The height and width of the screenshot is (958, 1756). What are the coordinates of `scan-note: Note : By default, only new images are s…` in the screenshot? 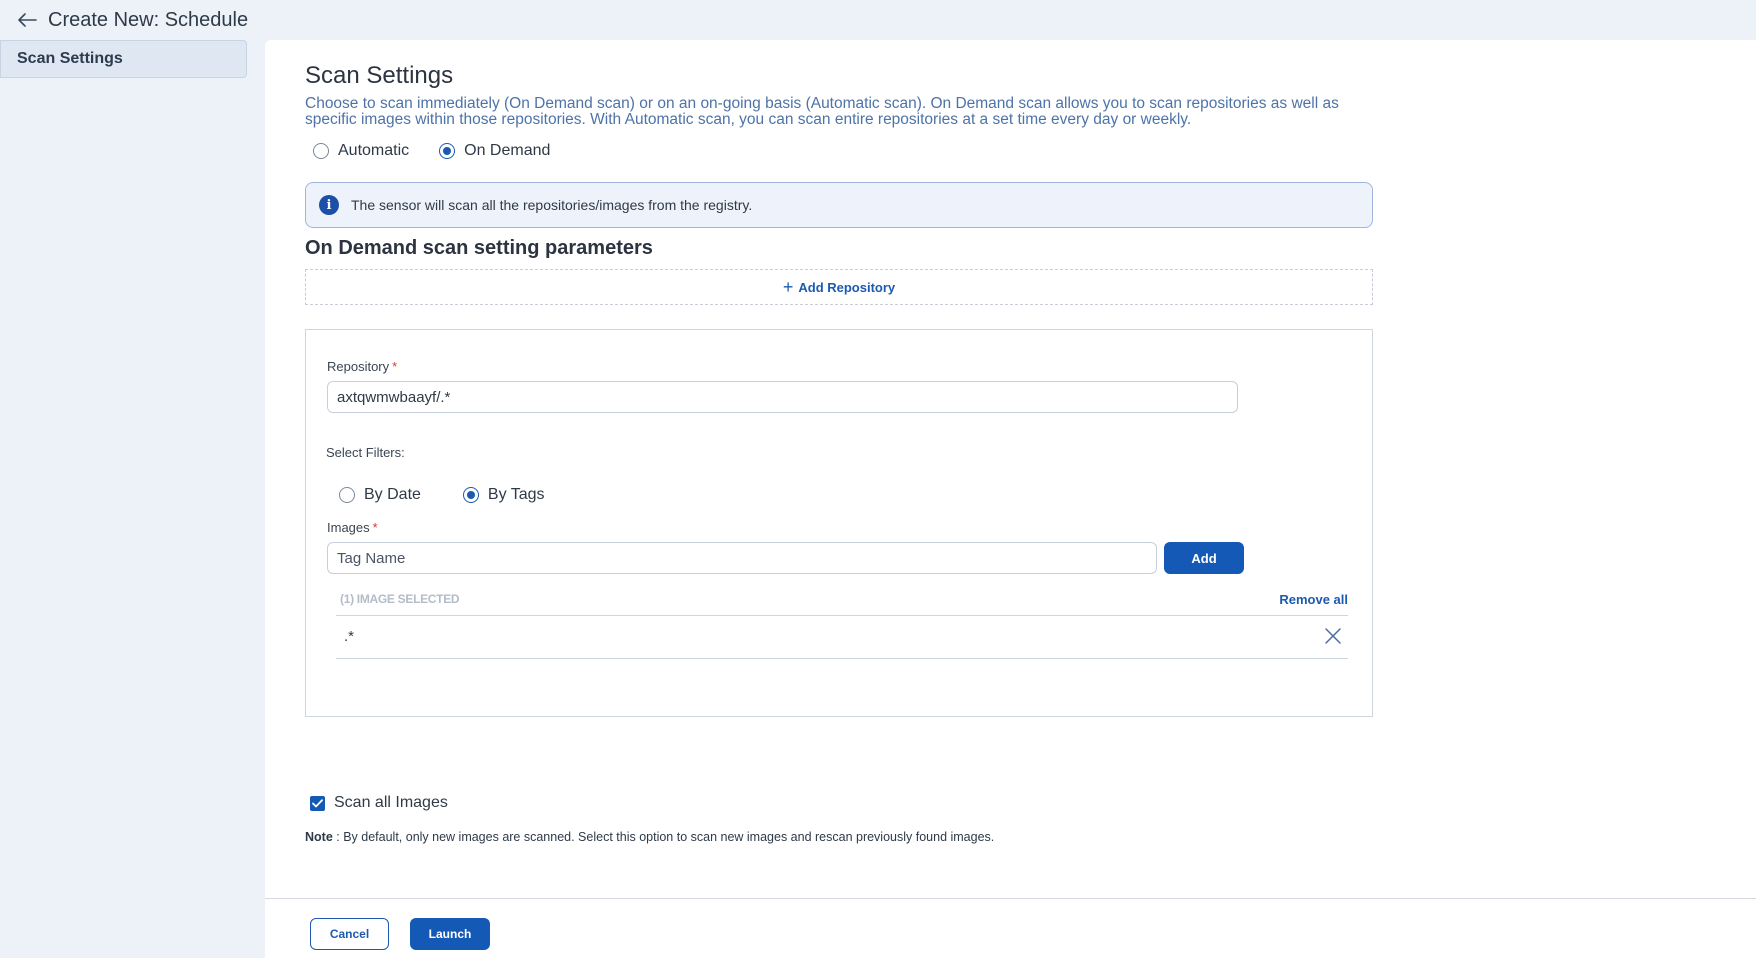 It's located at (649, 837).